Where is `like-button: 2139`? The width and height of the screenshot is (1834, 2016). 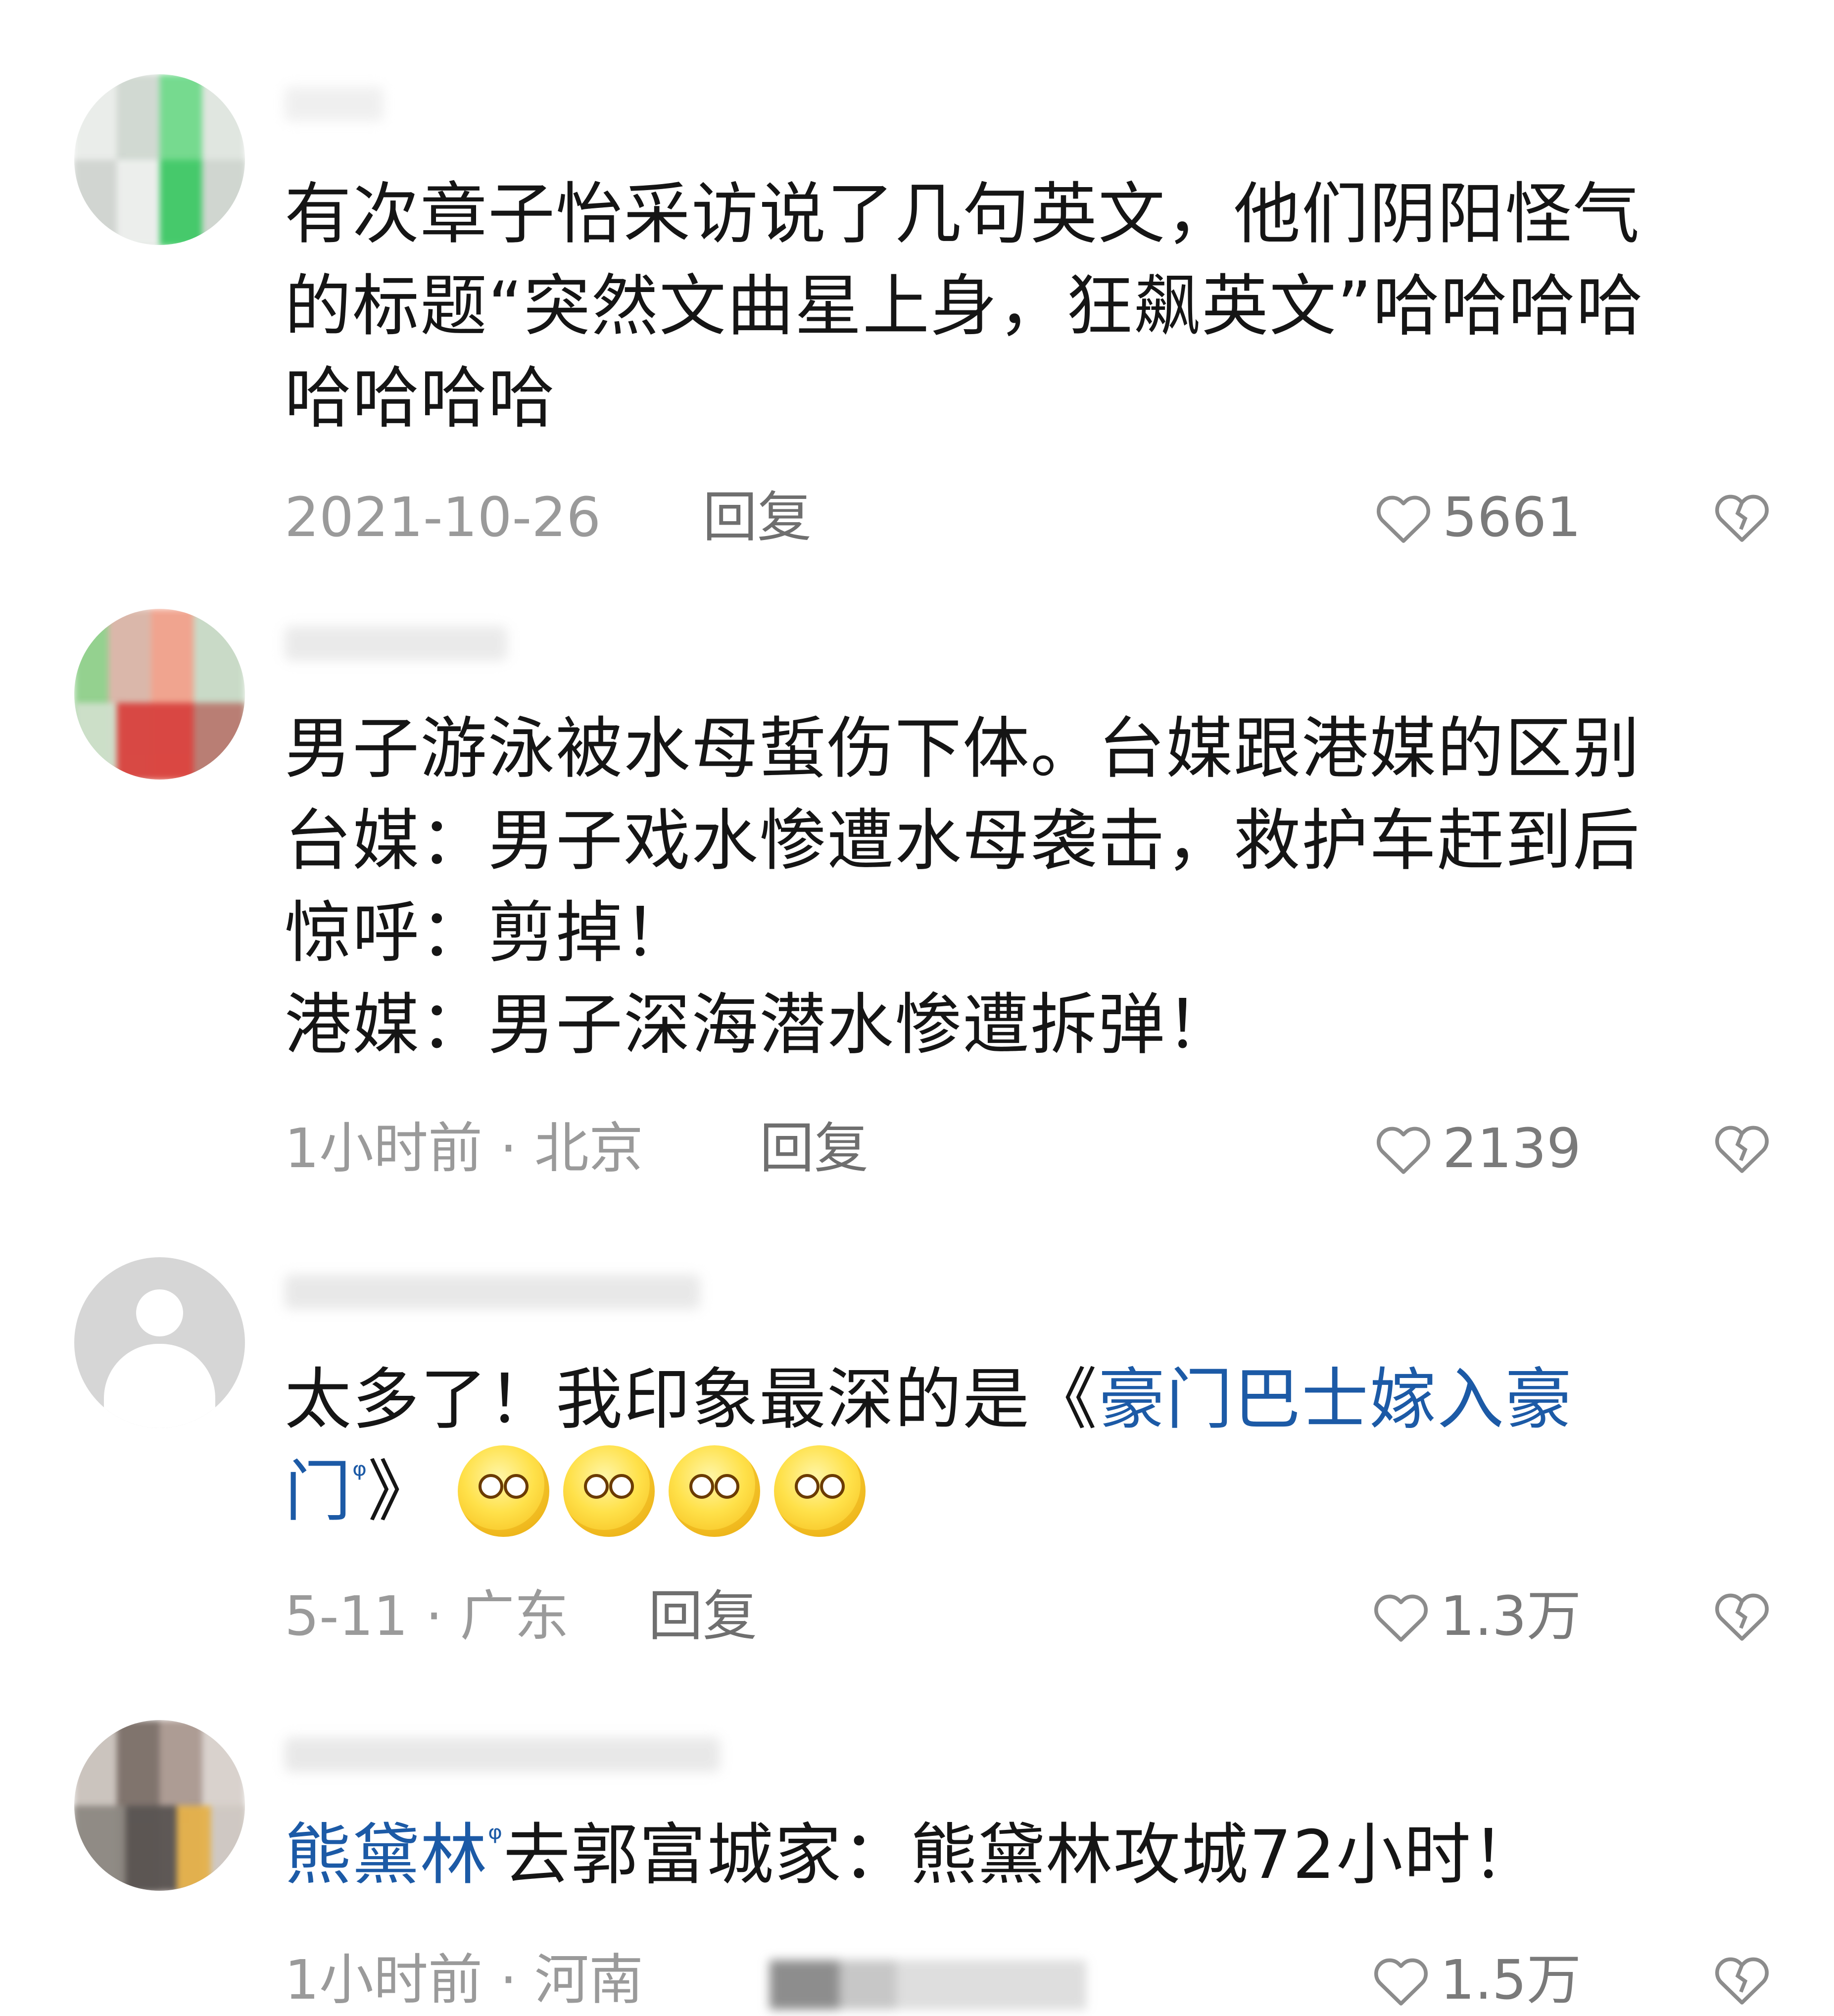 like-button: 2139 is located at coordinates (1476, 1149).